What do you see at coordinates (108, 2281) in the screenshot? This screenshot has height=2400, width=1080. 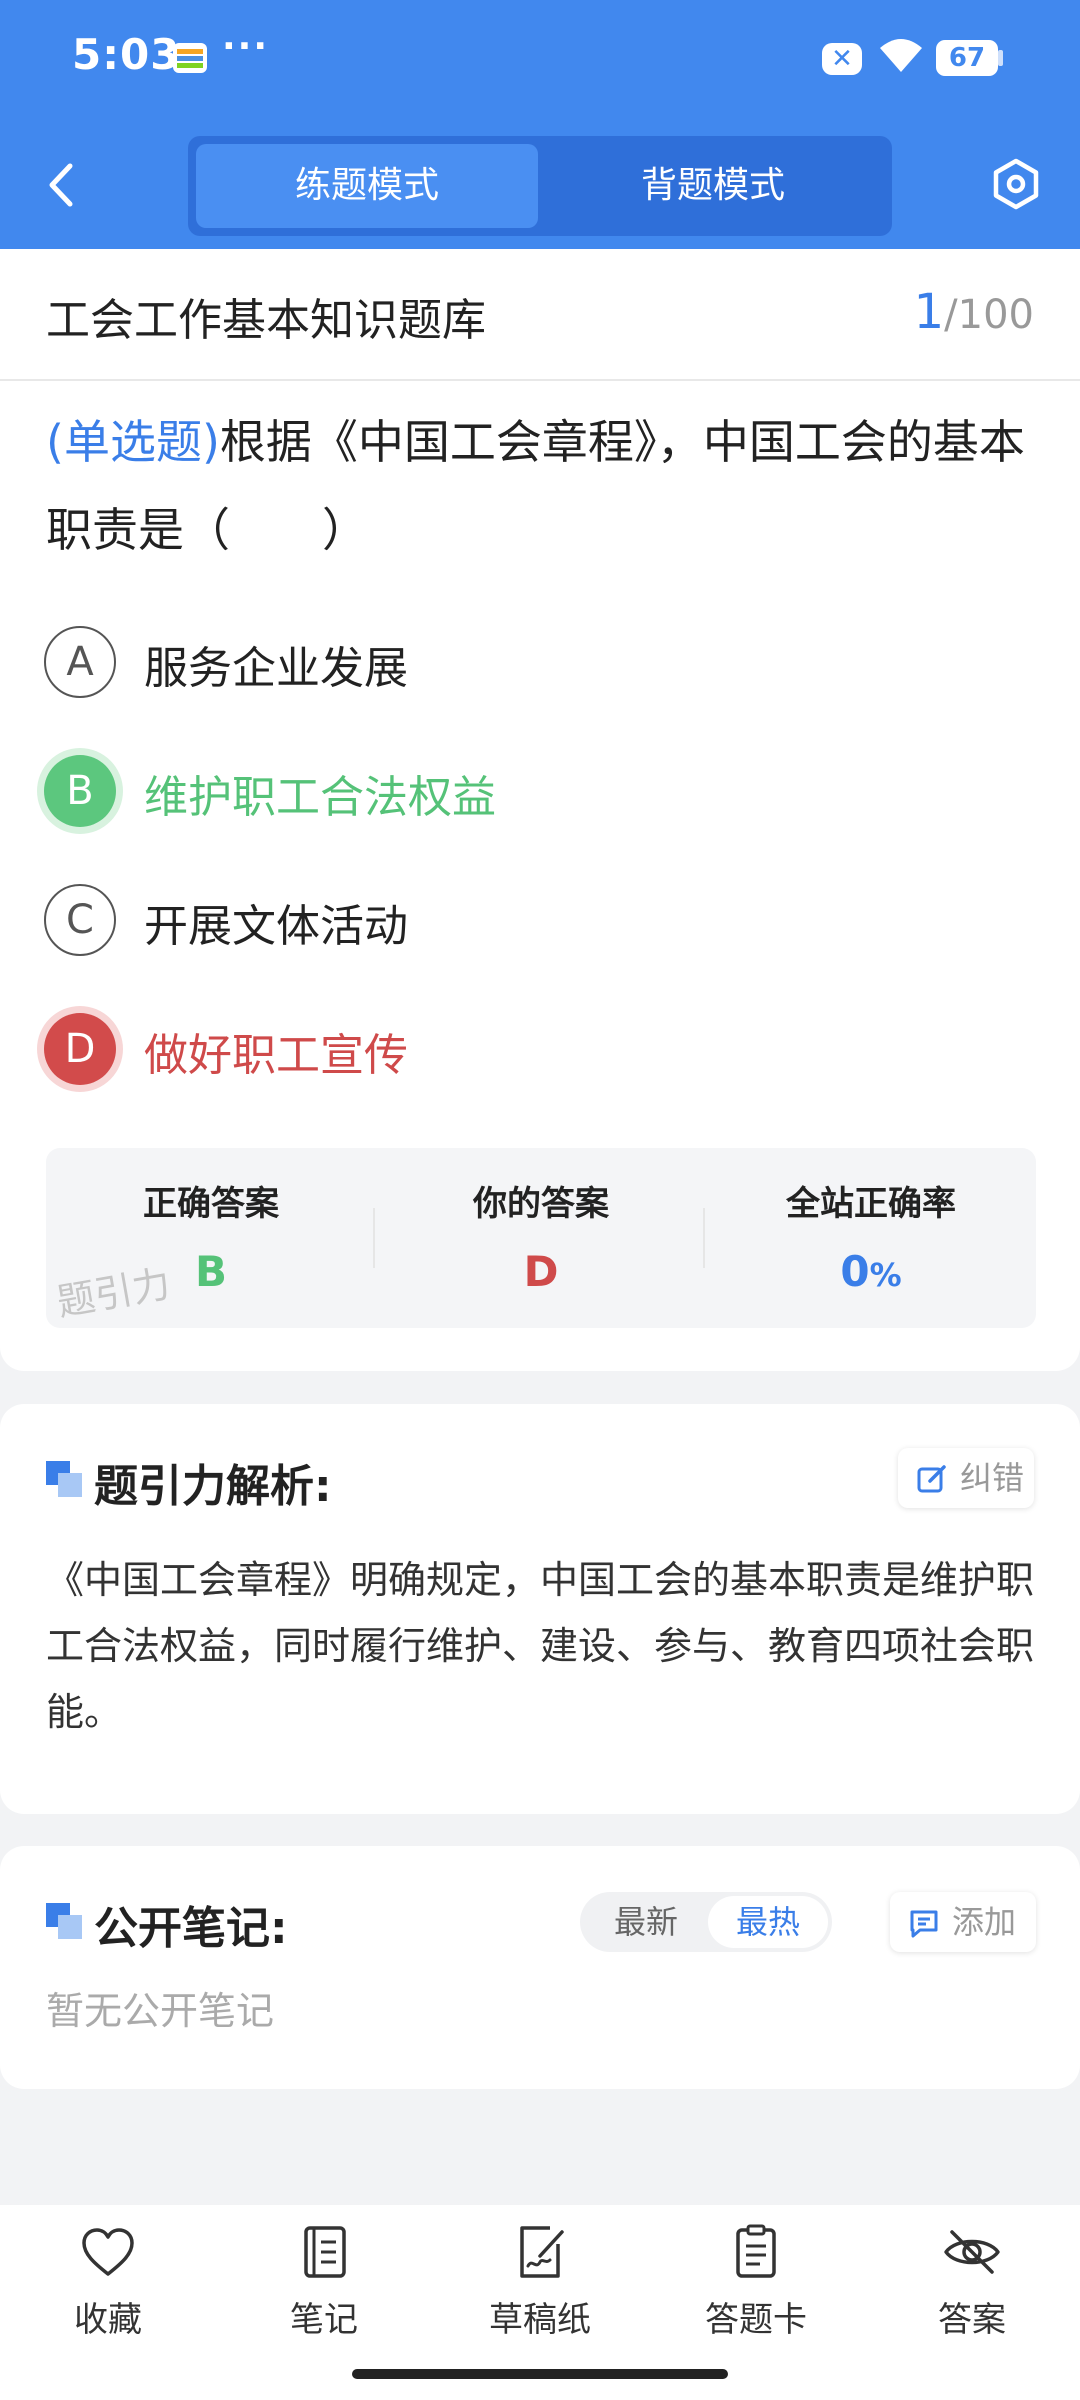 I see `favorite-button: 收藏` at bounding box center [108, 2281].